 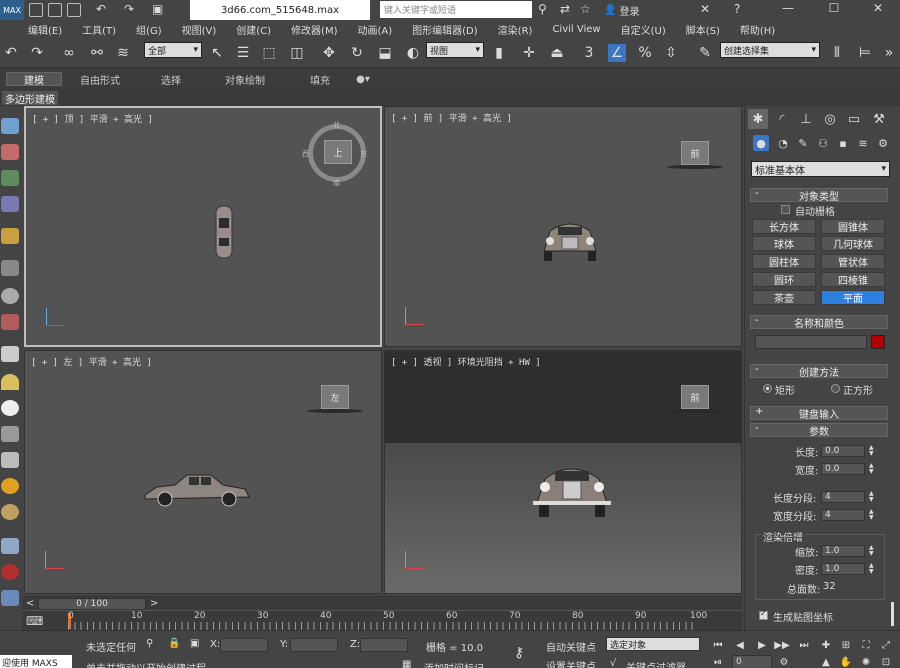 What do you see at coordinates (406, 663) in the screenshot?
I see `time-tag-icon: ▦` at bounding box center [406, 663].